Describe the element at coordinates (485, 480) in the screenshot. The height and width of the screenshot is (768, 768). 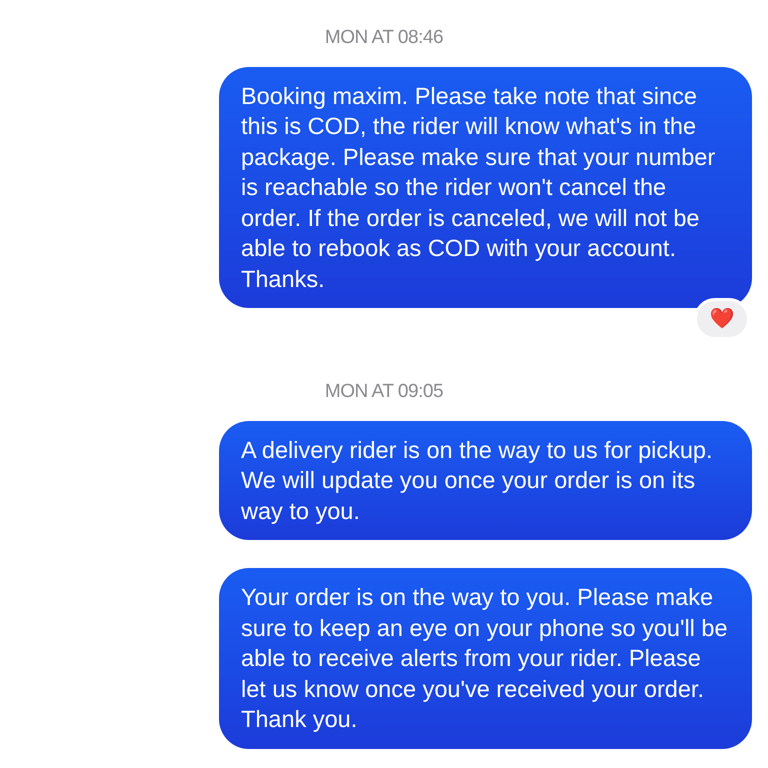
I see `message-bubble: A delivery rider is on the way to us for pickup. We will update you once your order is on its way to you.` at that location.